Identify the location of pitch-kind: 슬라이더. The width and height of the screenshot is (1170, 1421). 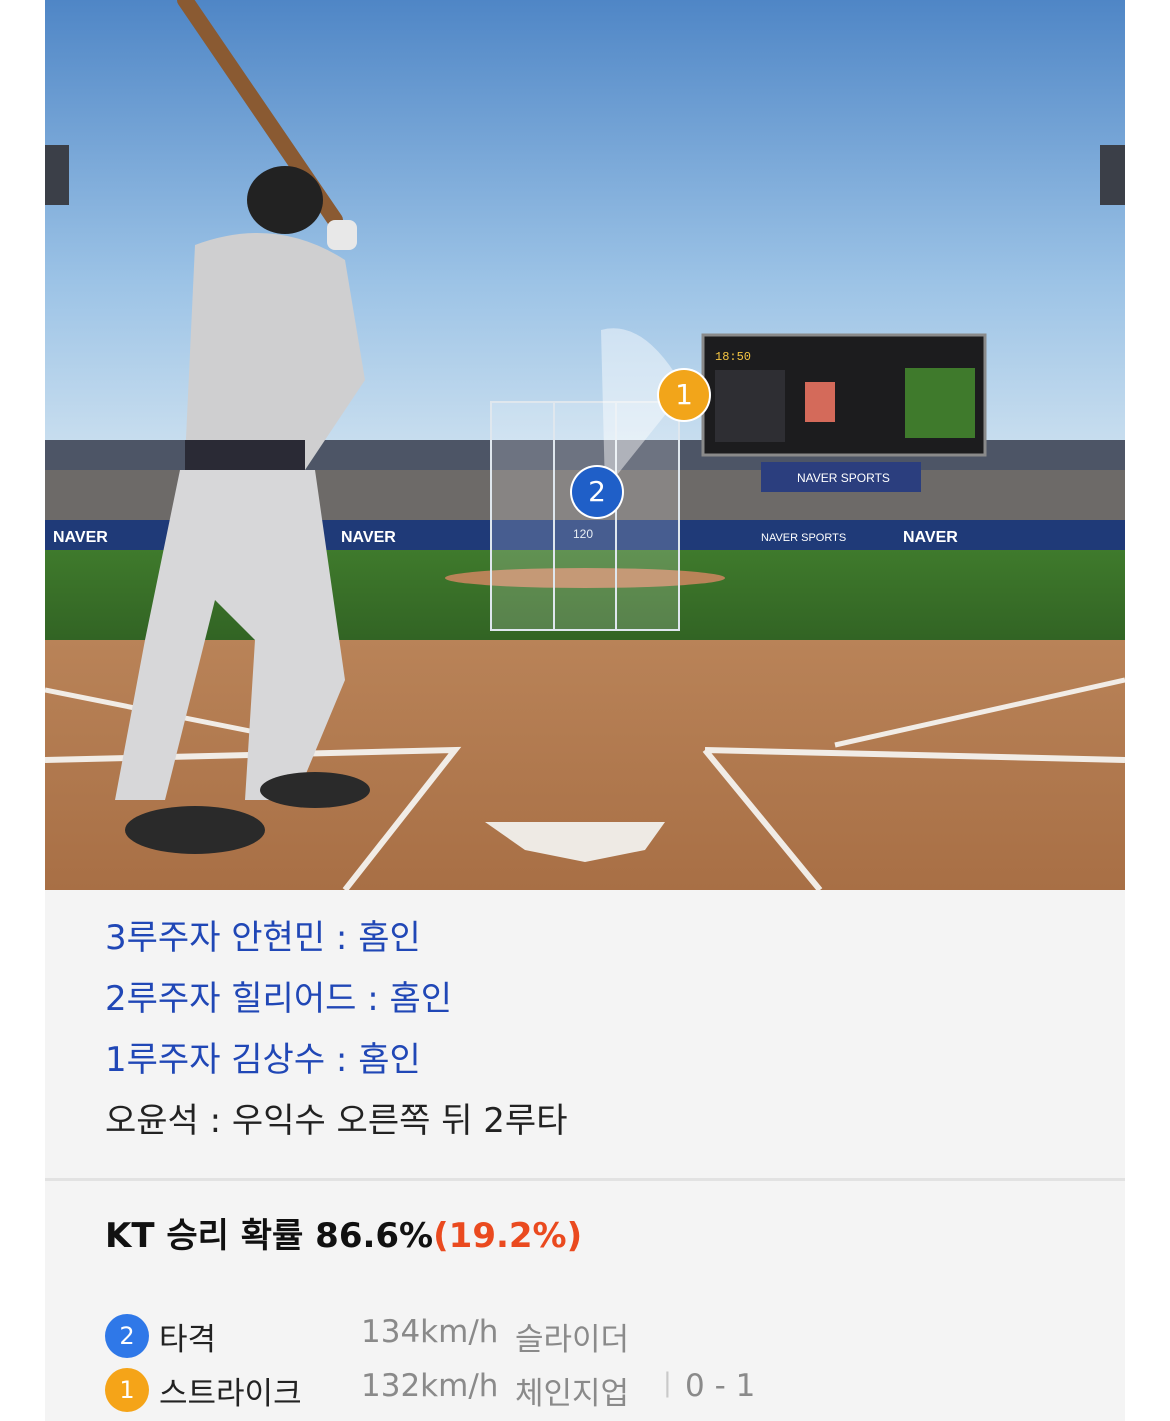
(572, 1340).